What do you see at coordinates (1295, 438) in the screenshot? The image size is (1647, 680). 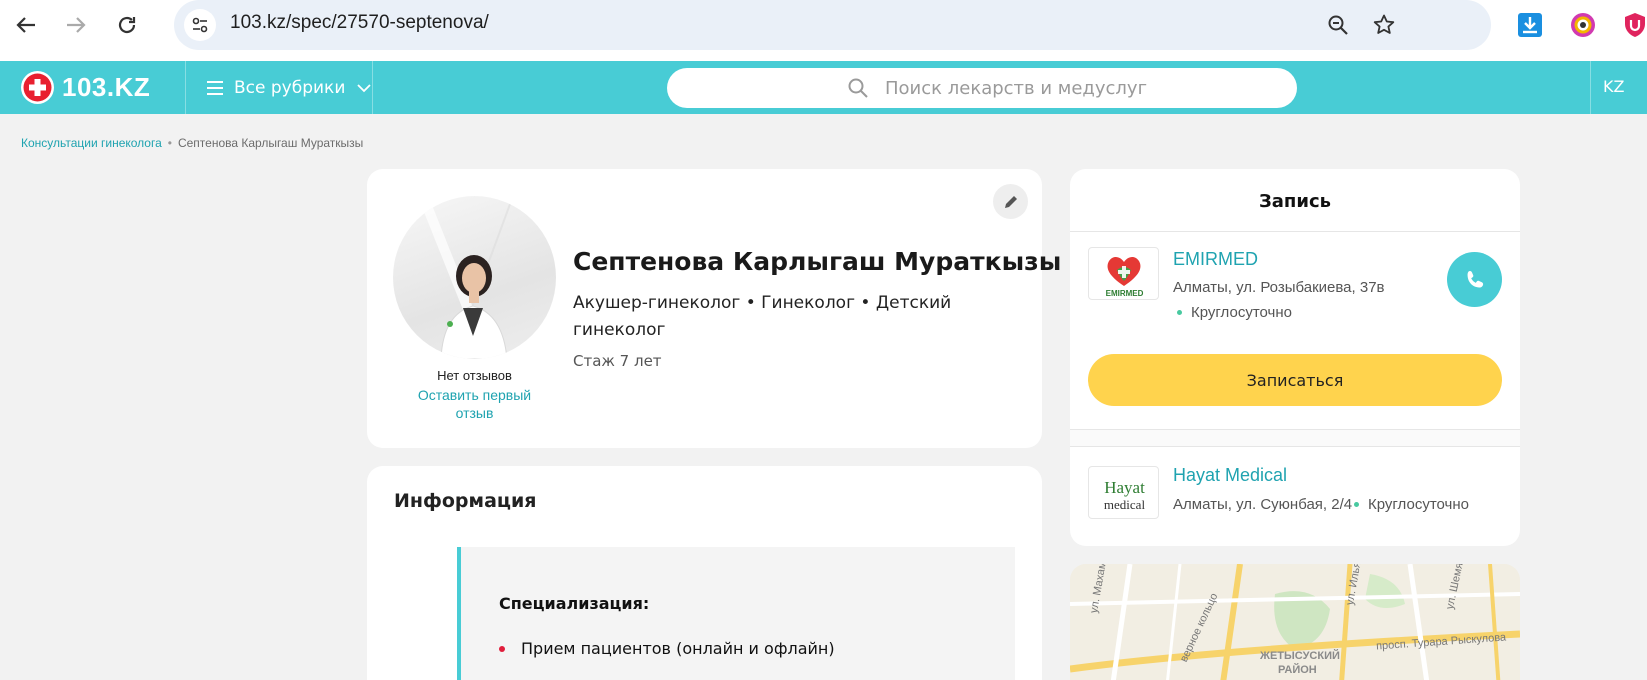 I see `separator-band` at bounding box center [1295, 438].